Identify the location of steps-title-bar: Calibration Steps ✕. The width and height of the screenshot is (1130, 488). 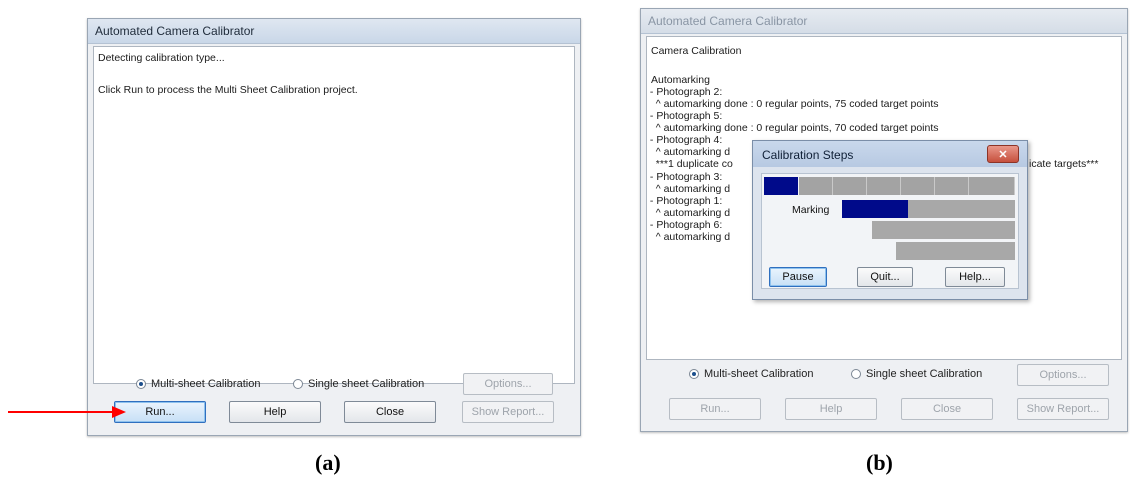
(890, 154).